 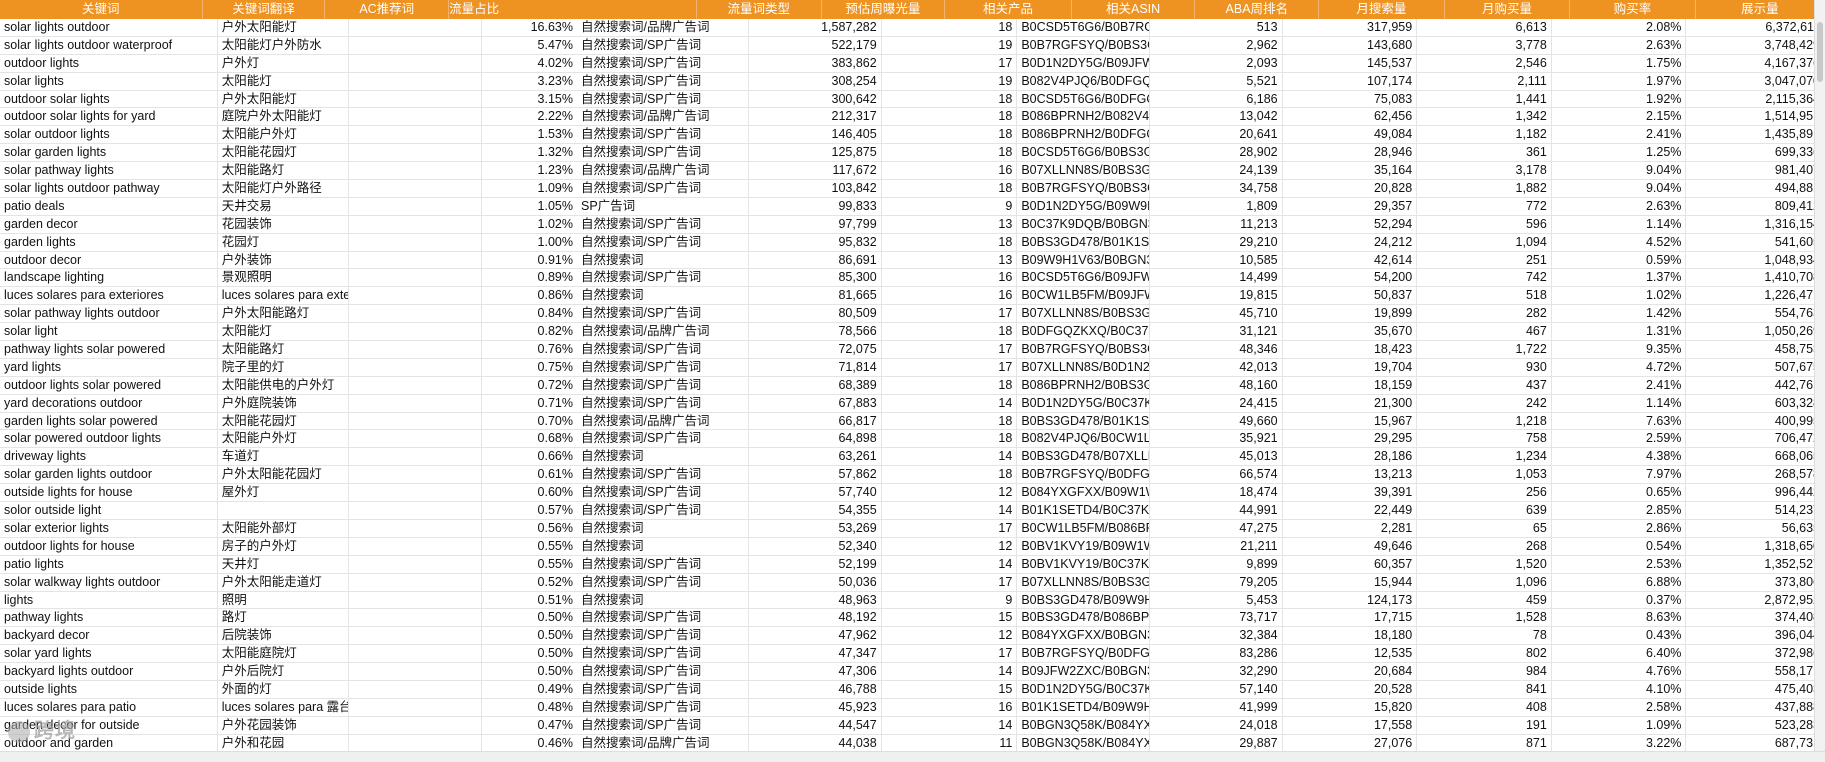 I want to click on traffic-cell: 16.63% 自然搜索词/品牌广告词, so click(x=616, y=27).